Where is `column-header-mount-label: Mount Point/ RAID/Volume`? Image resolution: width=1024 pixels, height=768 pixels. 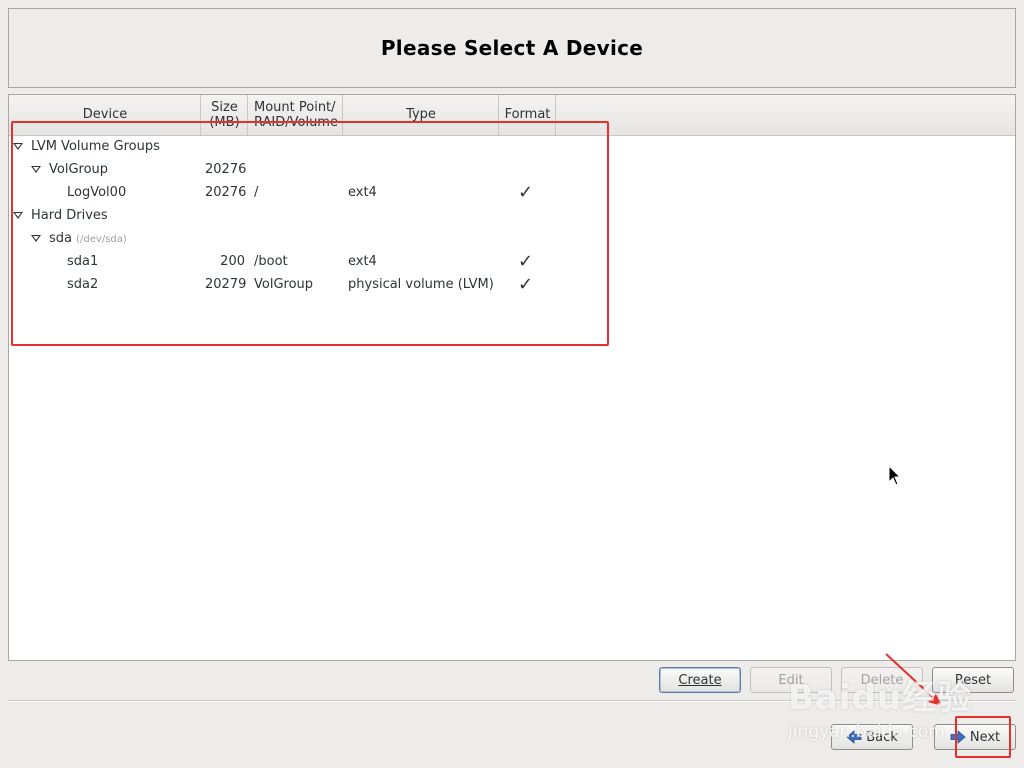 column-header-mount-label: Mount Point/ RAID/Volume is located at coordinates (296, 115).